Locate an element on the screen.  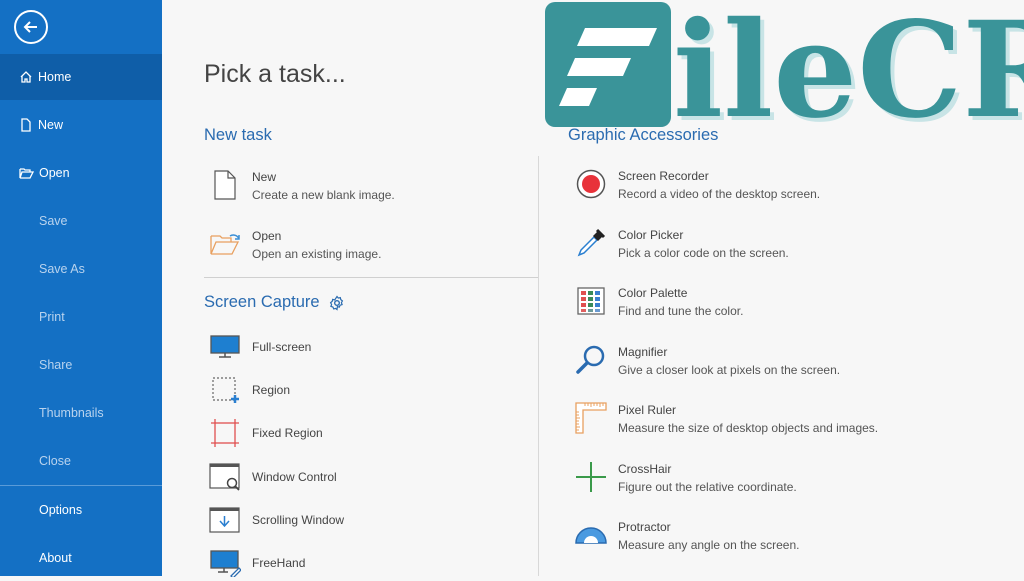
sidebar-item-label: Share is located at coordinates (55, 365).